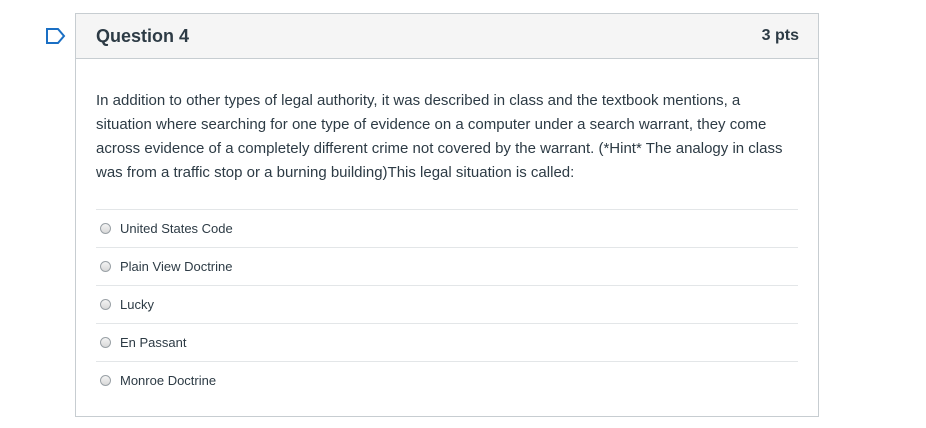  Describe the element at coordinates (780, 35) in the screenshot. I see `question-points: 3 pts` at that location.